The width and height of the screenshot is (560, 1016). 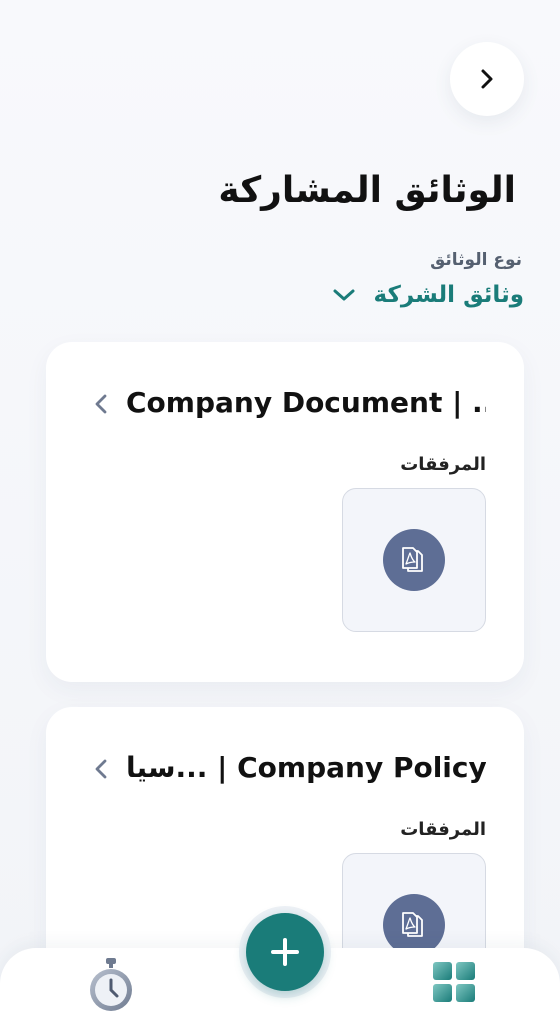 I want to click on document-type-value: وثائق الشركة, so click(x=449, y=295).